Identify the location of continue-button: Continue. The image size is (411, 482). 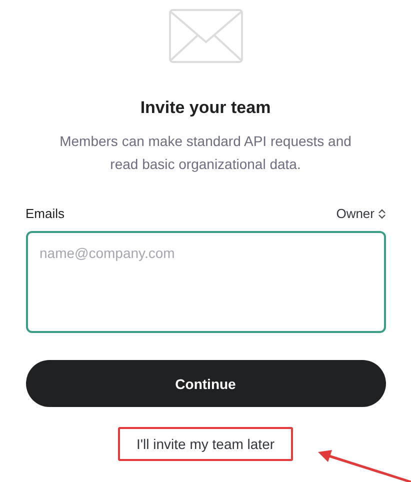
(206, 383).